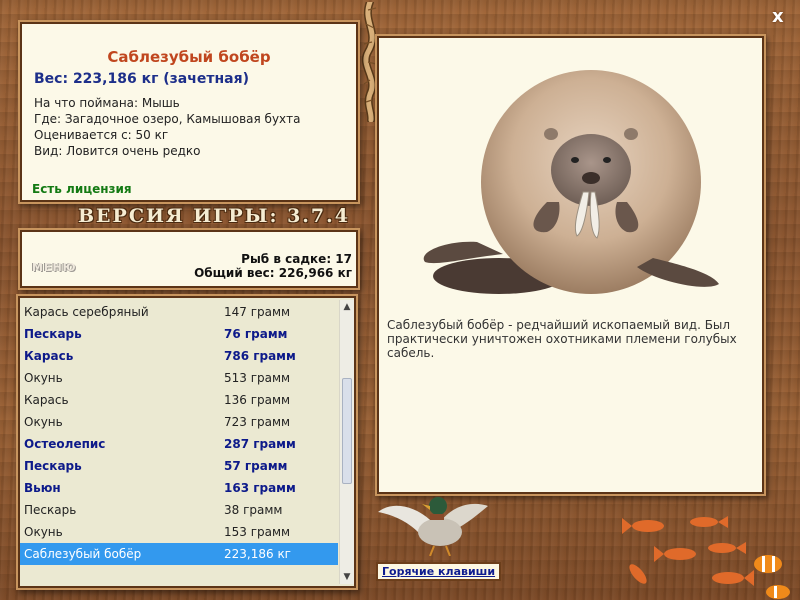  Describe the element at coordinates (179, 510) in the screenshot. I see `list-item: Пескарь 38 грамм` at that location.